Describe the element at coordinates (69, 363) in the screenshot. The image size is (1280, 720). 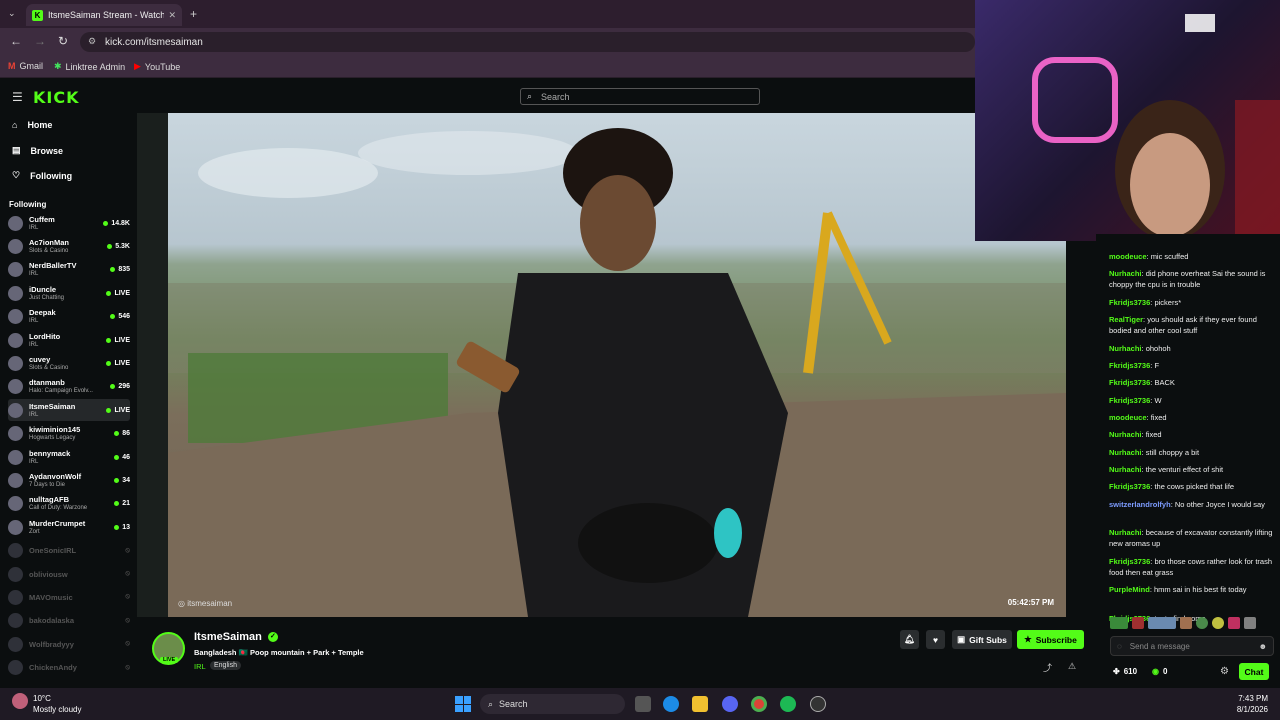
I see `following-item: cuvey Slots & Casino LIVE` at that location.